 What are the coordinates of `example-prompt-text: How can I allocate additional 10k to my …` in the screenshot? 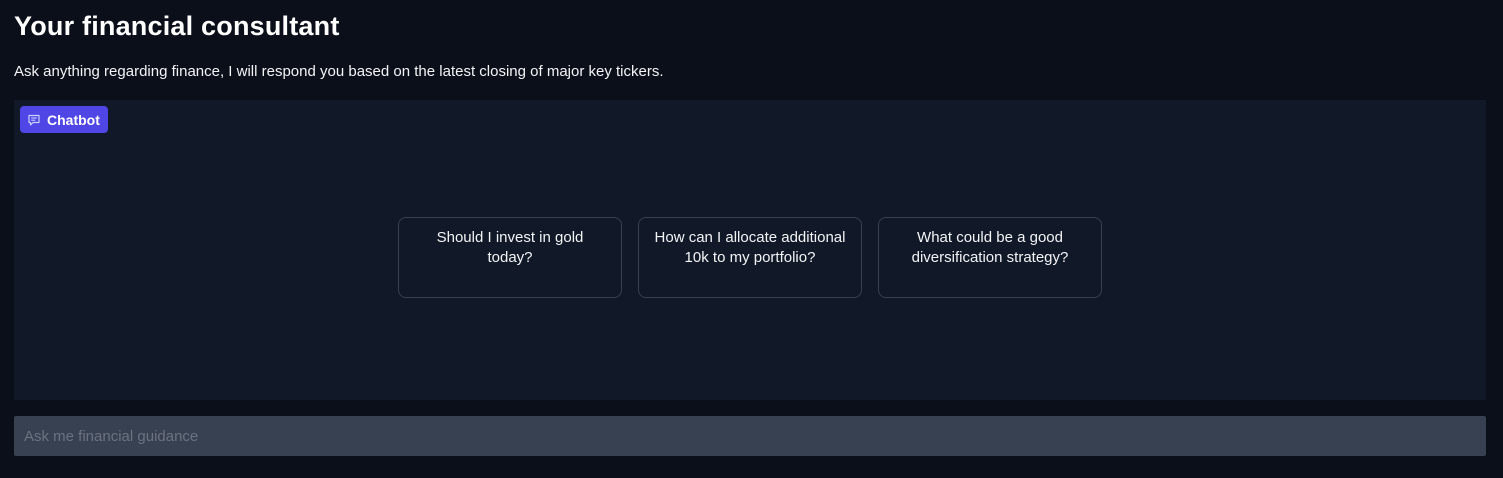 It's located at (750, 247).